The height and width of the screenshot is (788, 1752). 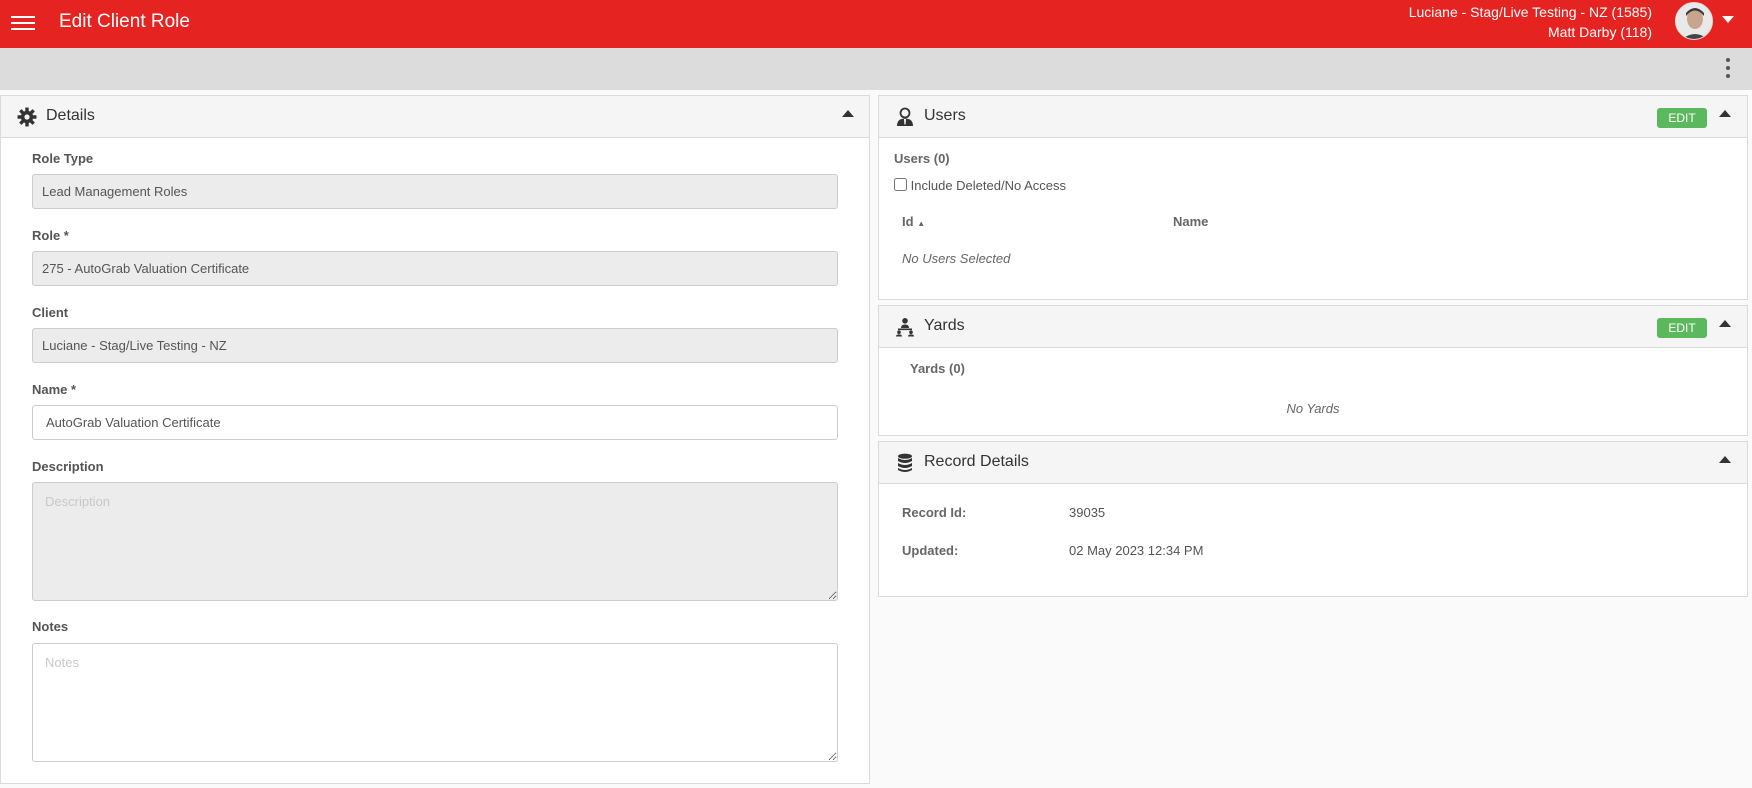 I want to click on database-icon, so click(x=906, y=463).